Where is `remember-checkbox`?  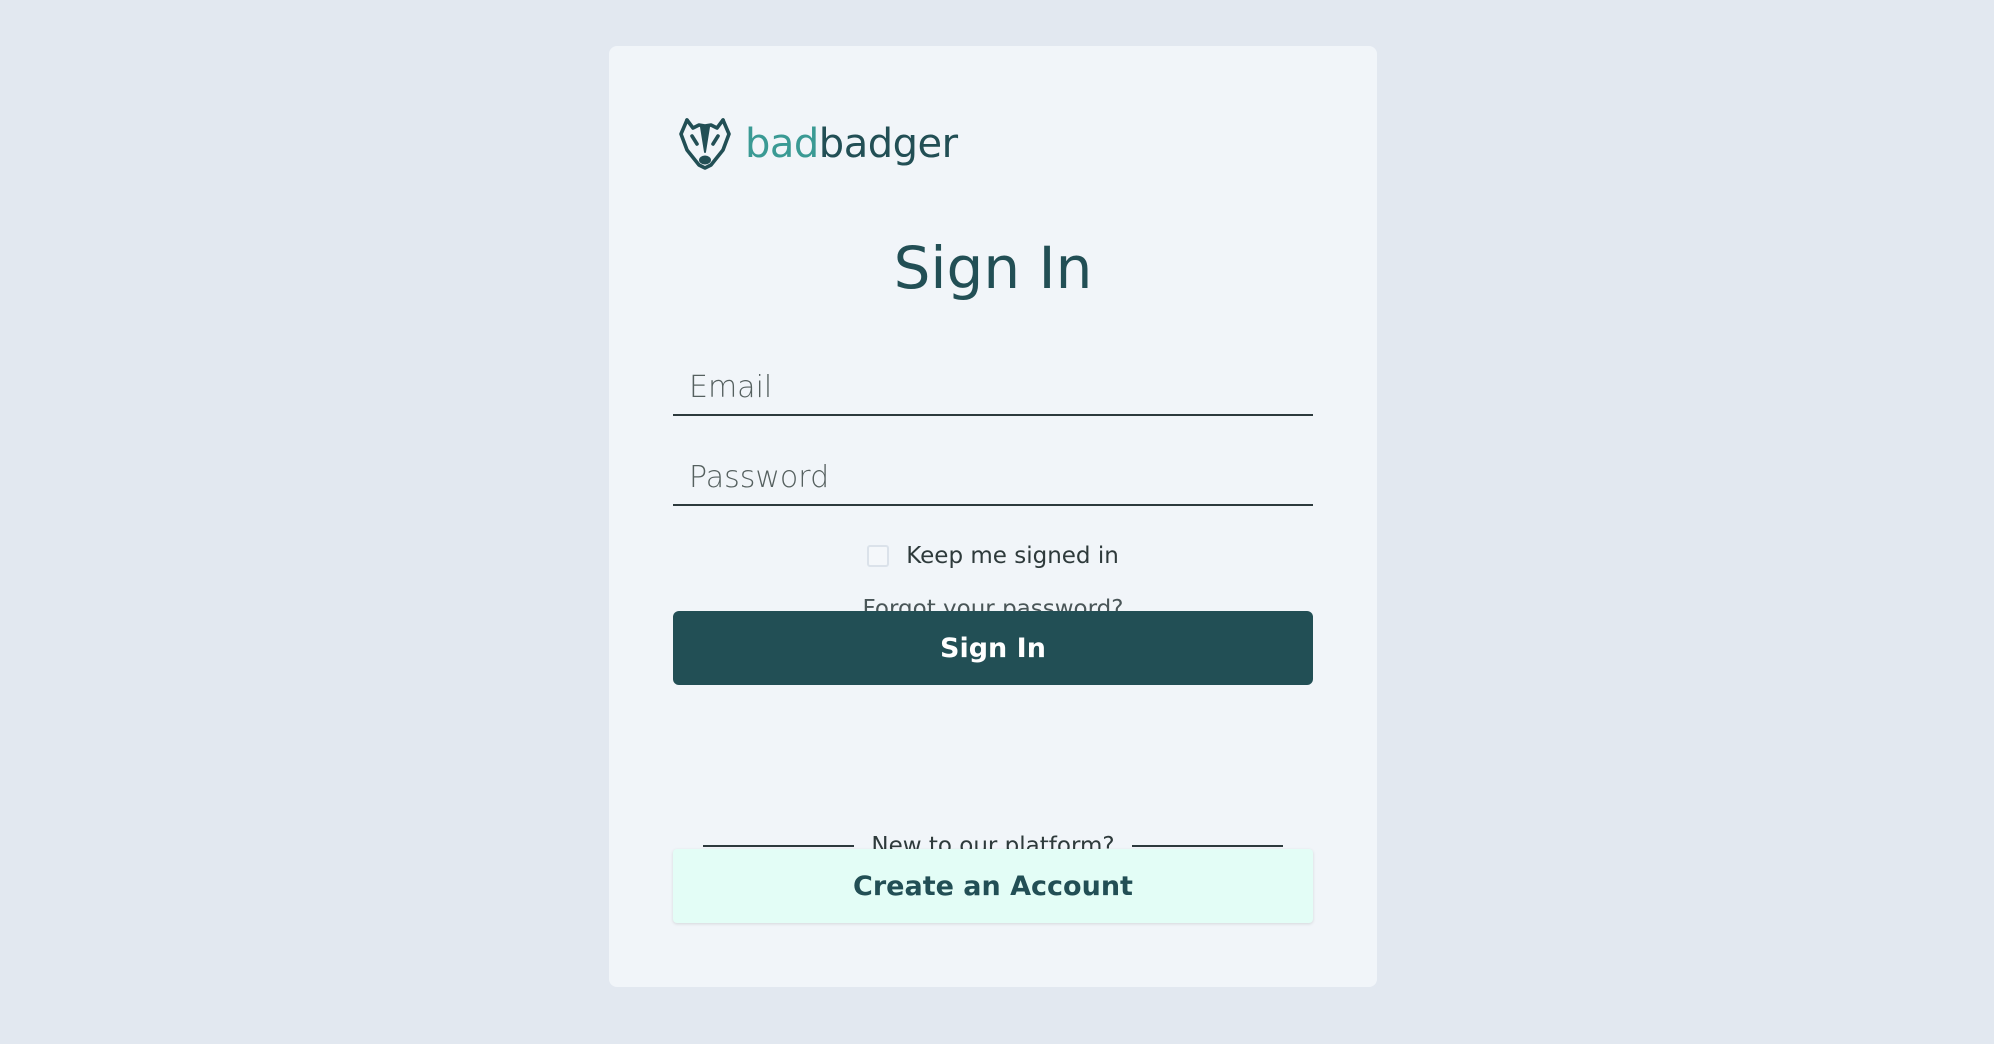 remember-checkbox is located at coordinates (878, 556).